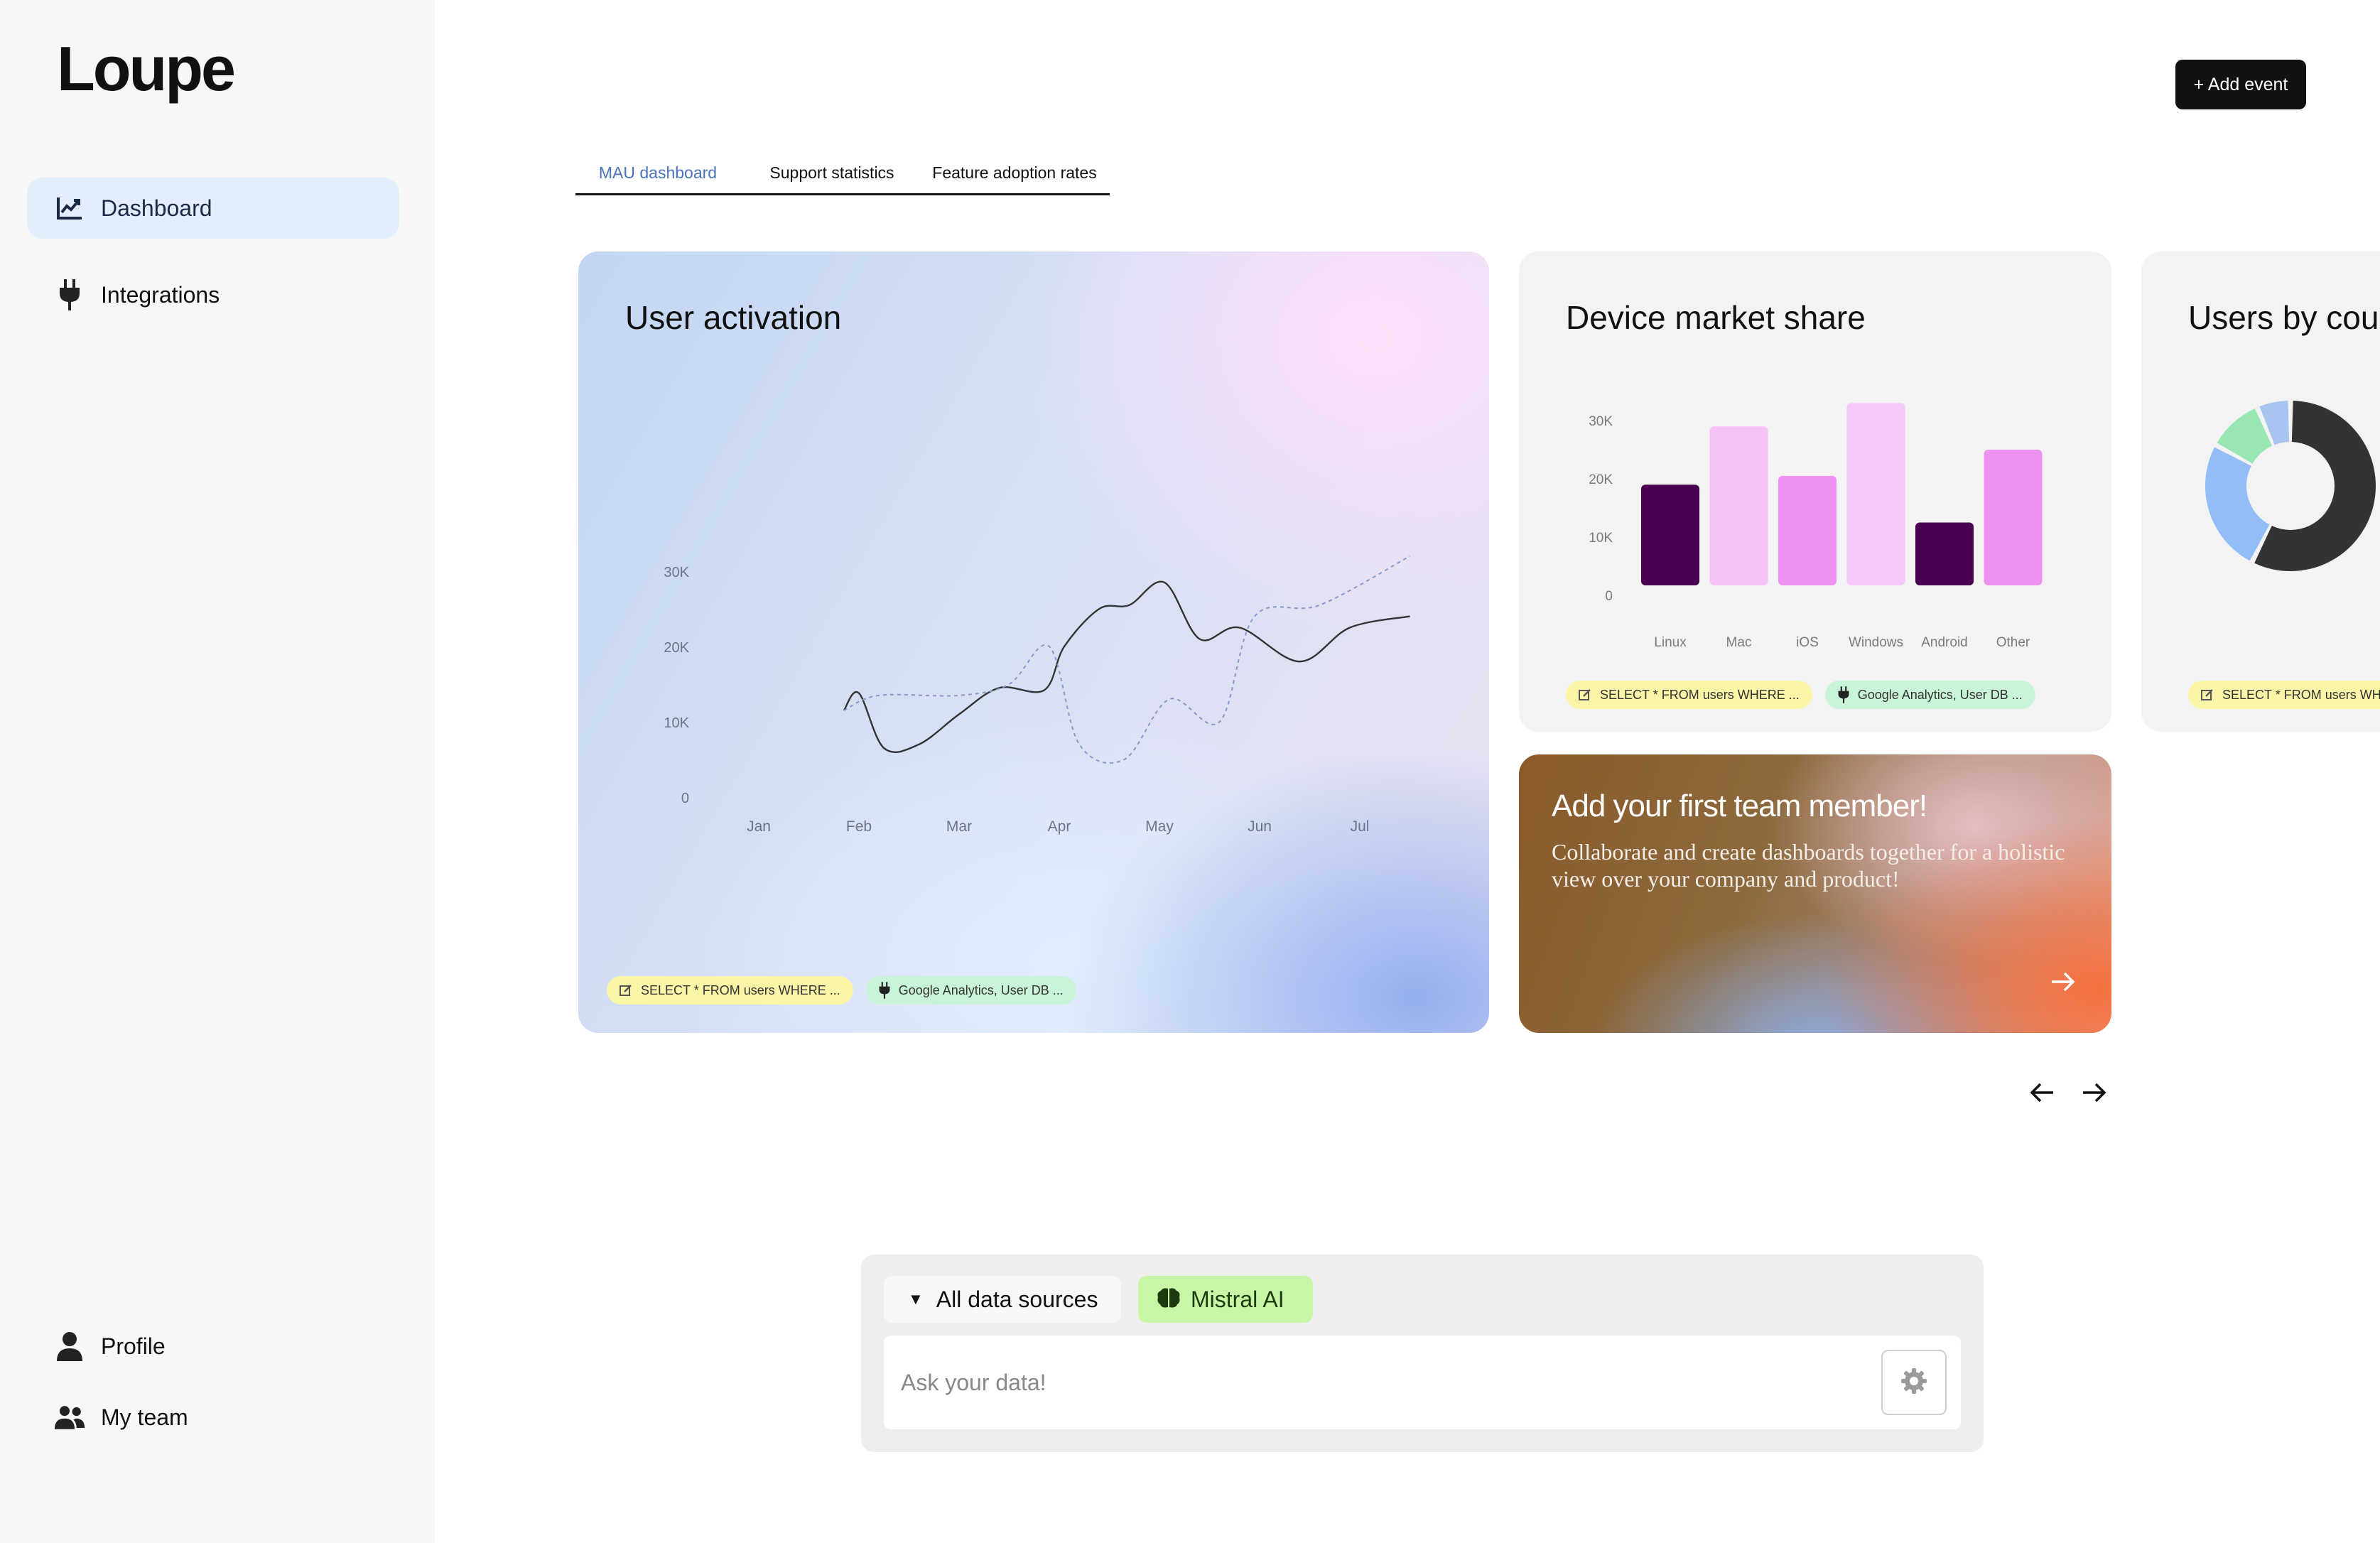 The width and height of the screenshot is (2380, 1543). I want to click on x-tick-label: Mac, so click(1739, 642).